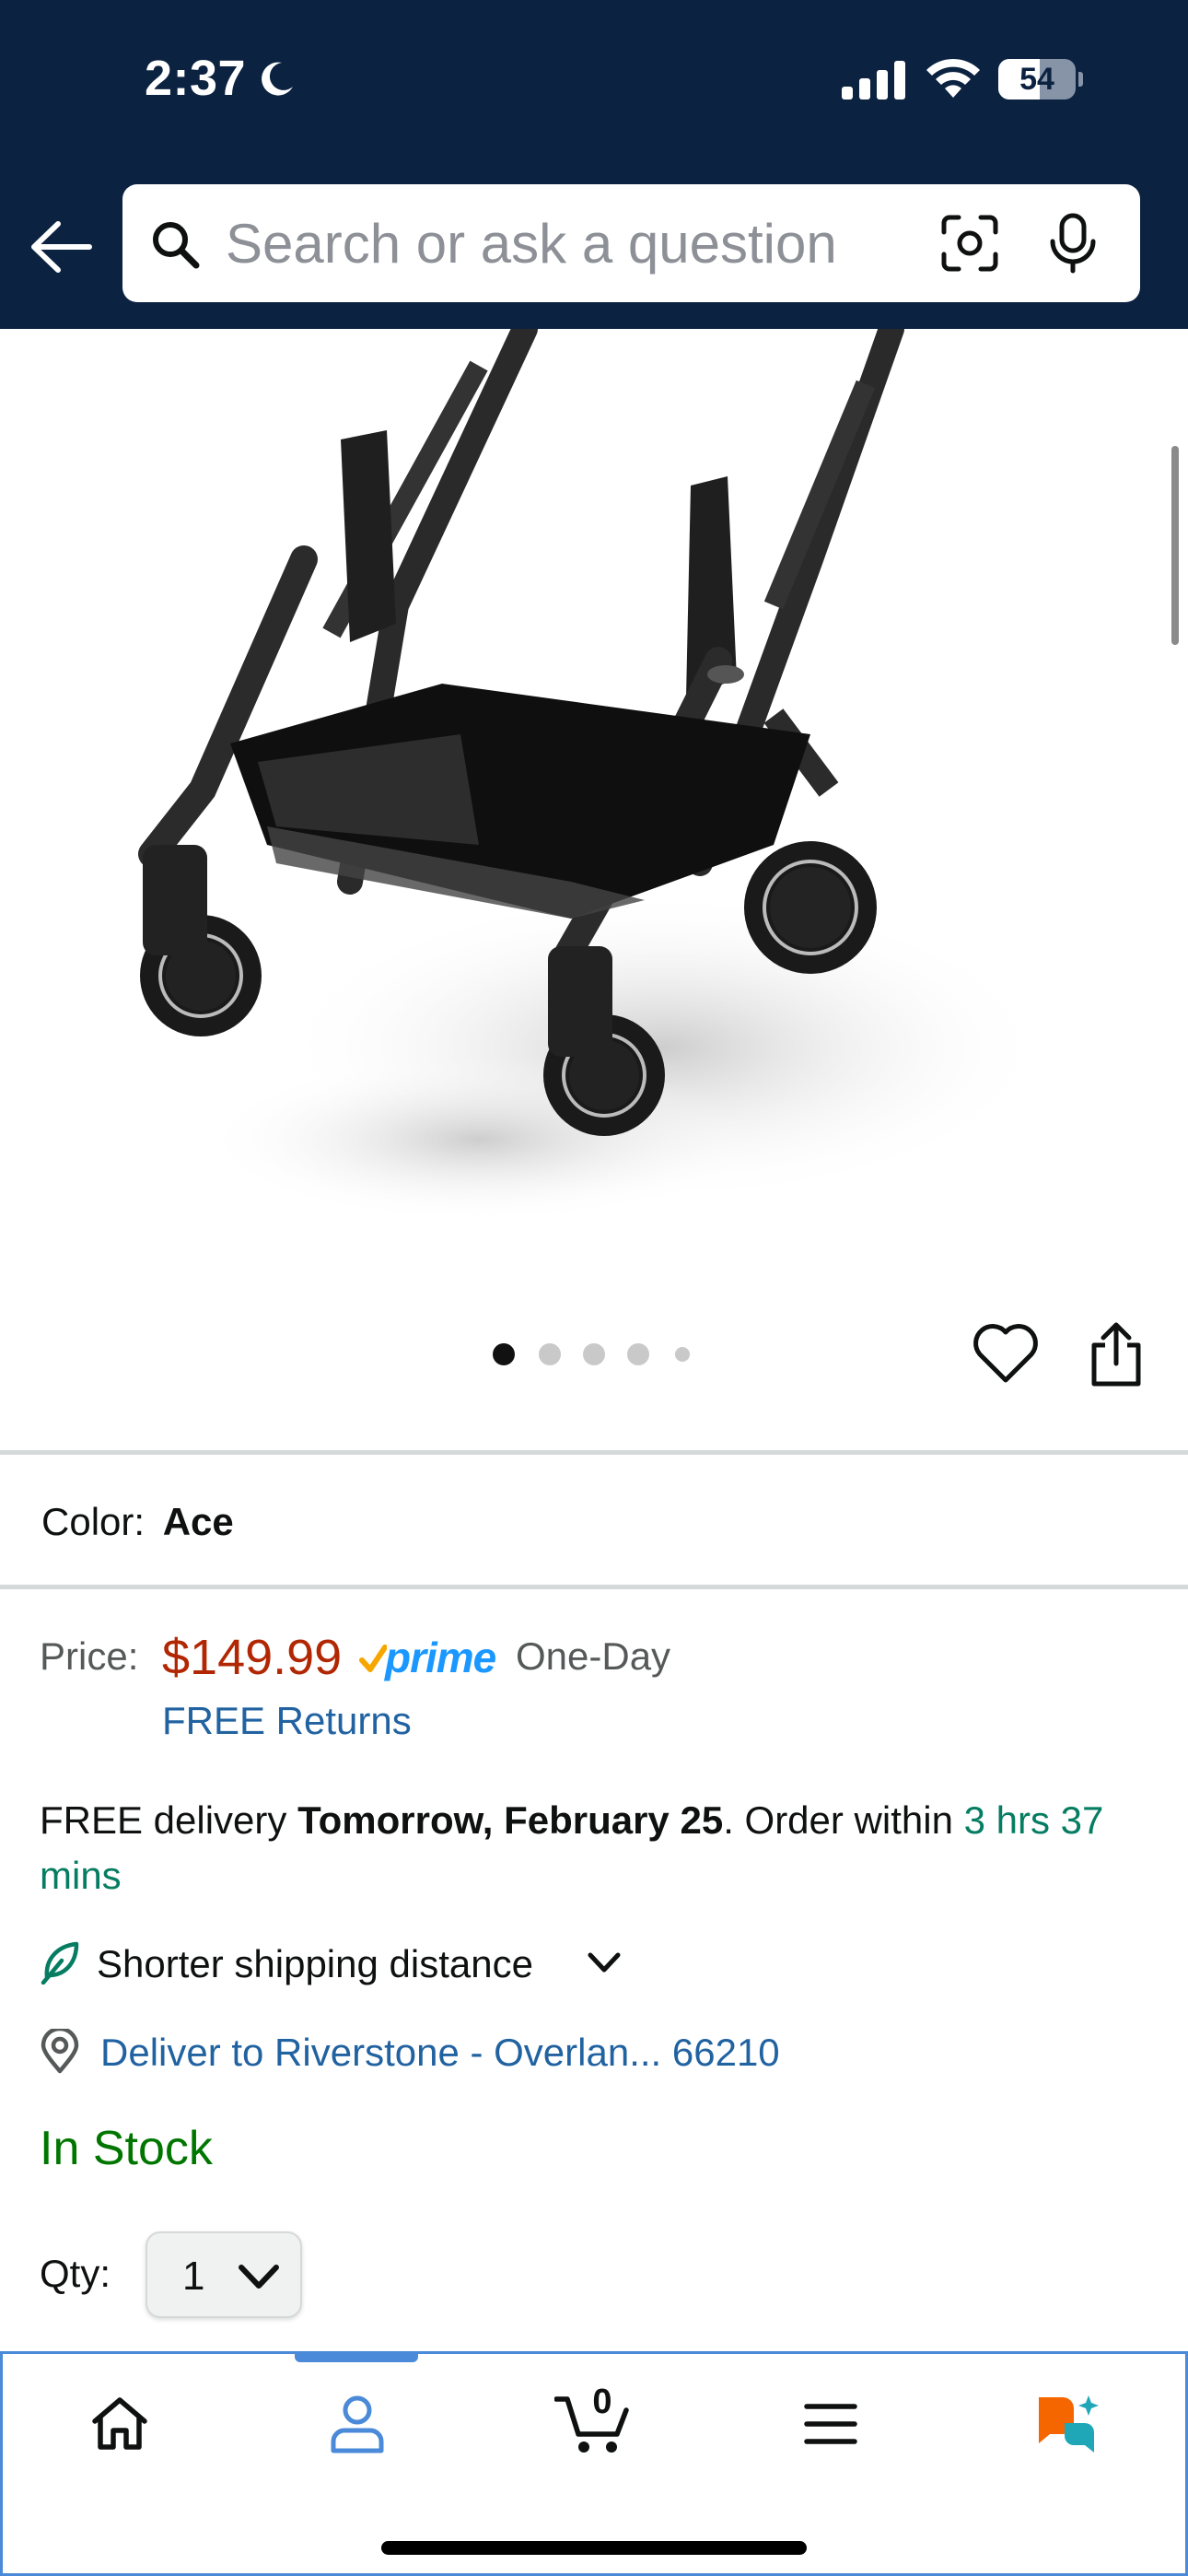 The image size is (1188, 2576). I want to click on home-icon, so click(119, 2423).